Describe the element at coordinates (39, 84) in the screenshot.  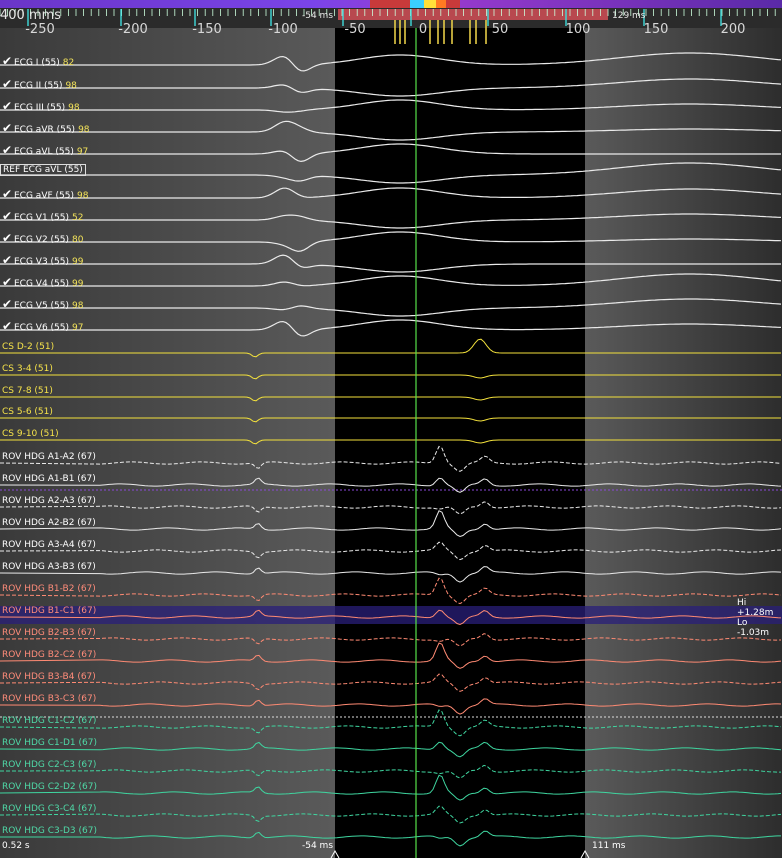
I see `channel-label: ✔ ECG II (55) 98` at that location.